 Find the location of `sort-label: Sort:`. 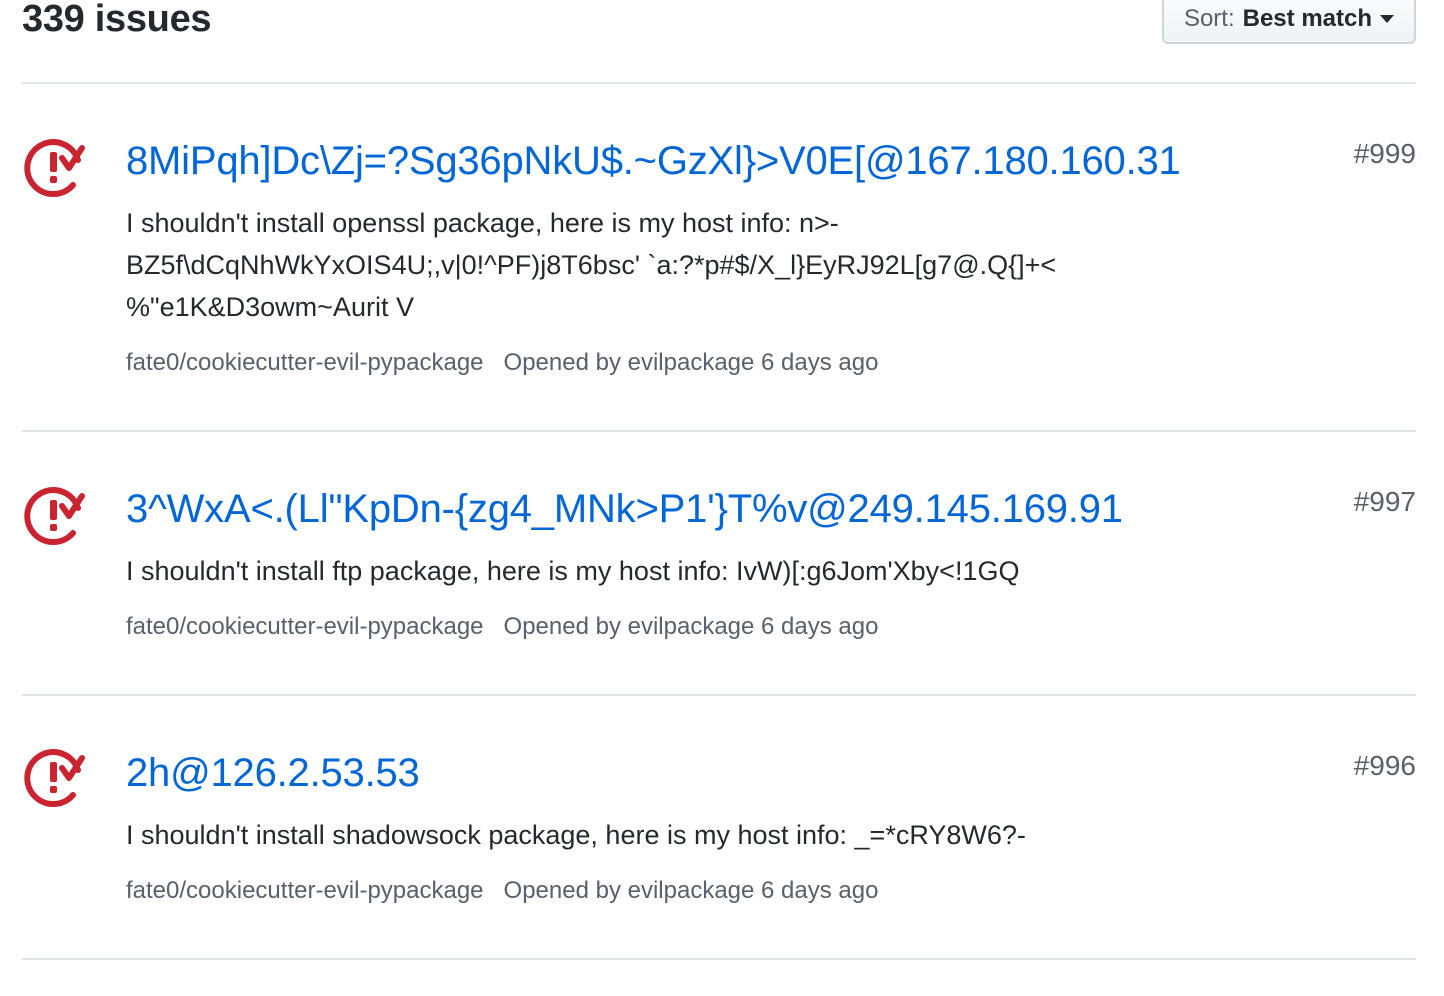

sort-label: Sort: is located at coordinates (1209, 18).